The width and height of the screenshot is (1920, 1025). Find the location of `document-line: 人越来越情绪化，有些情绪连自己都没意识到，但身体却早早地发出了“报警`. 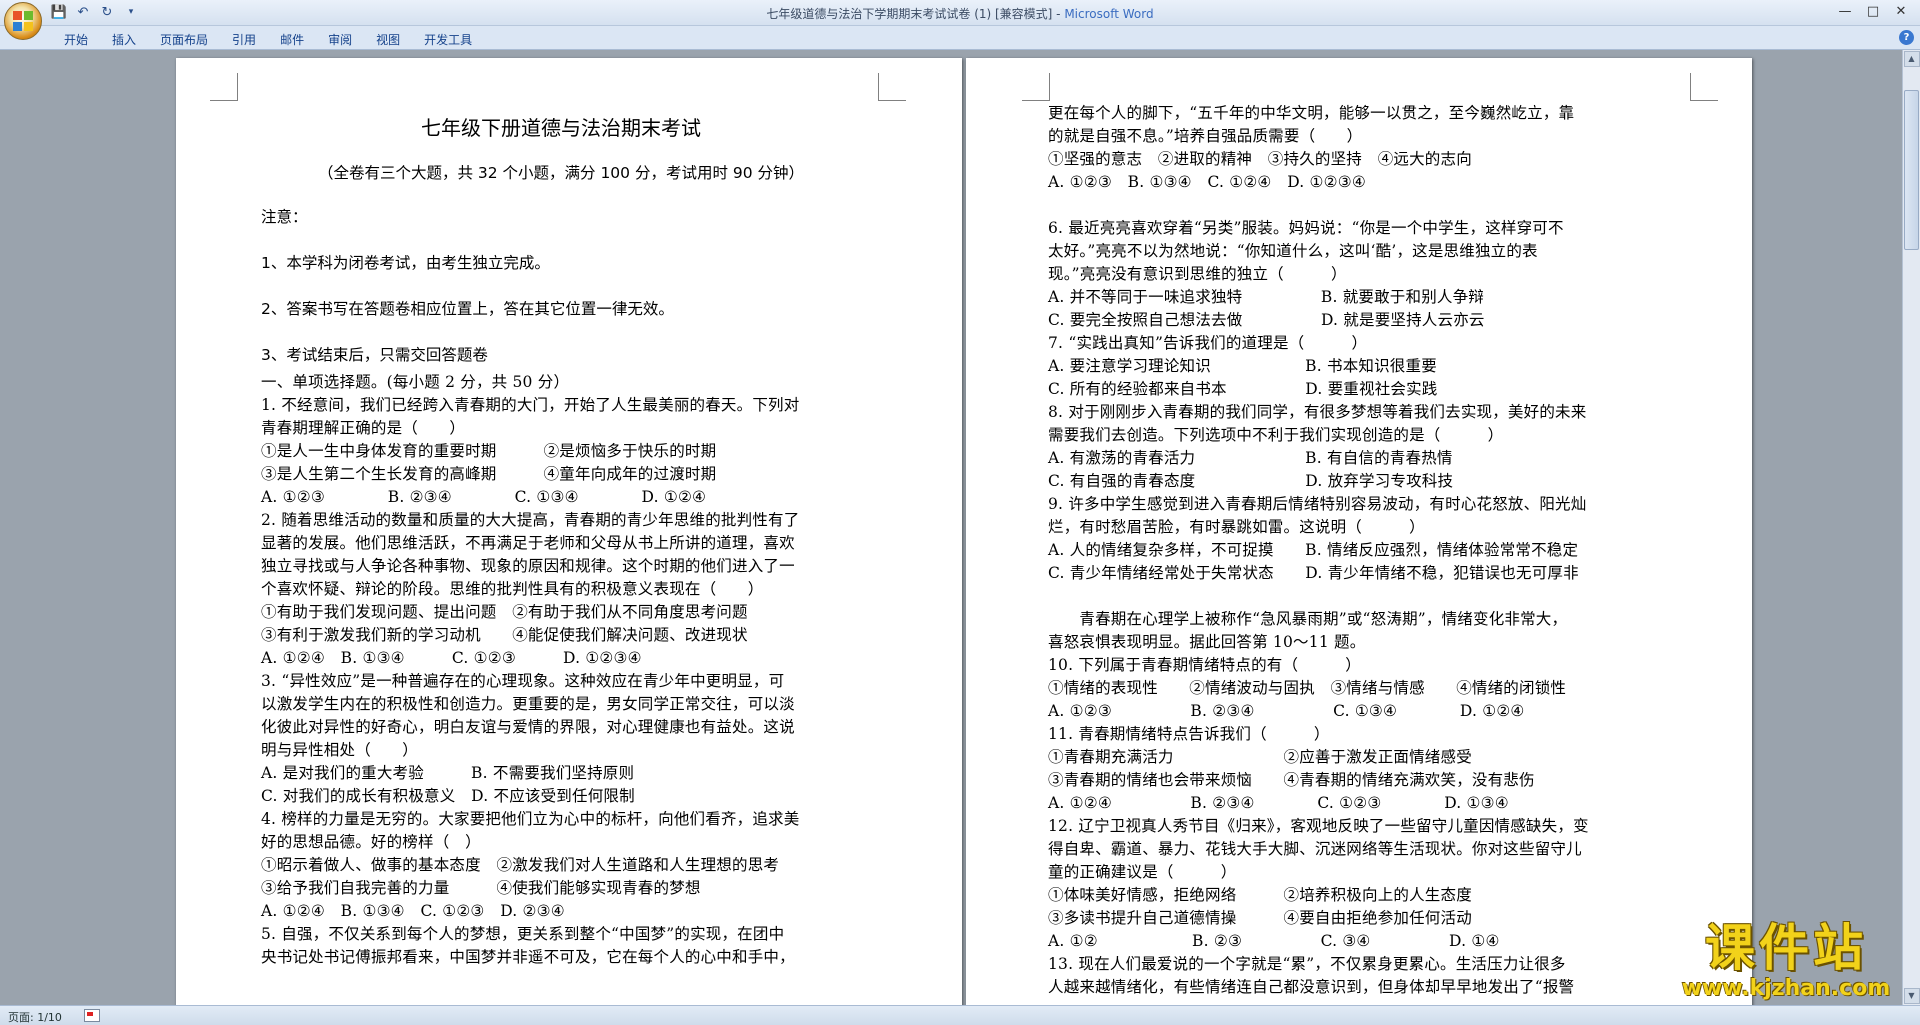

document-line: 人越来越情绪化，有些情绪连自己都没意识到，但身体却早早地发出了“报警 is located at coordinates (1311, 987).